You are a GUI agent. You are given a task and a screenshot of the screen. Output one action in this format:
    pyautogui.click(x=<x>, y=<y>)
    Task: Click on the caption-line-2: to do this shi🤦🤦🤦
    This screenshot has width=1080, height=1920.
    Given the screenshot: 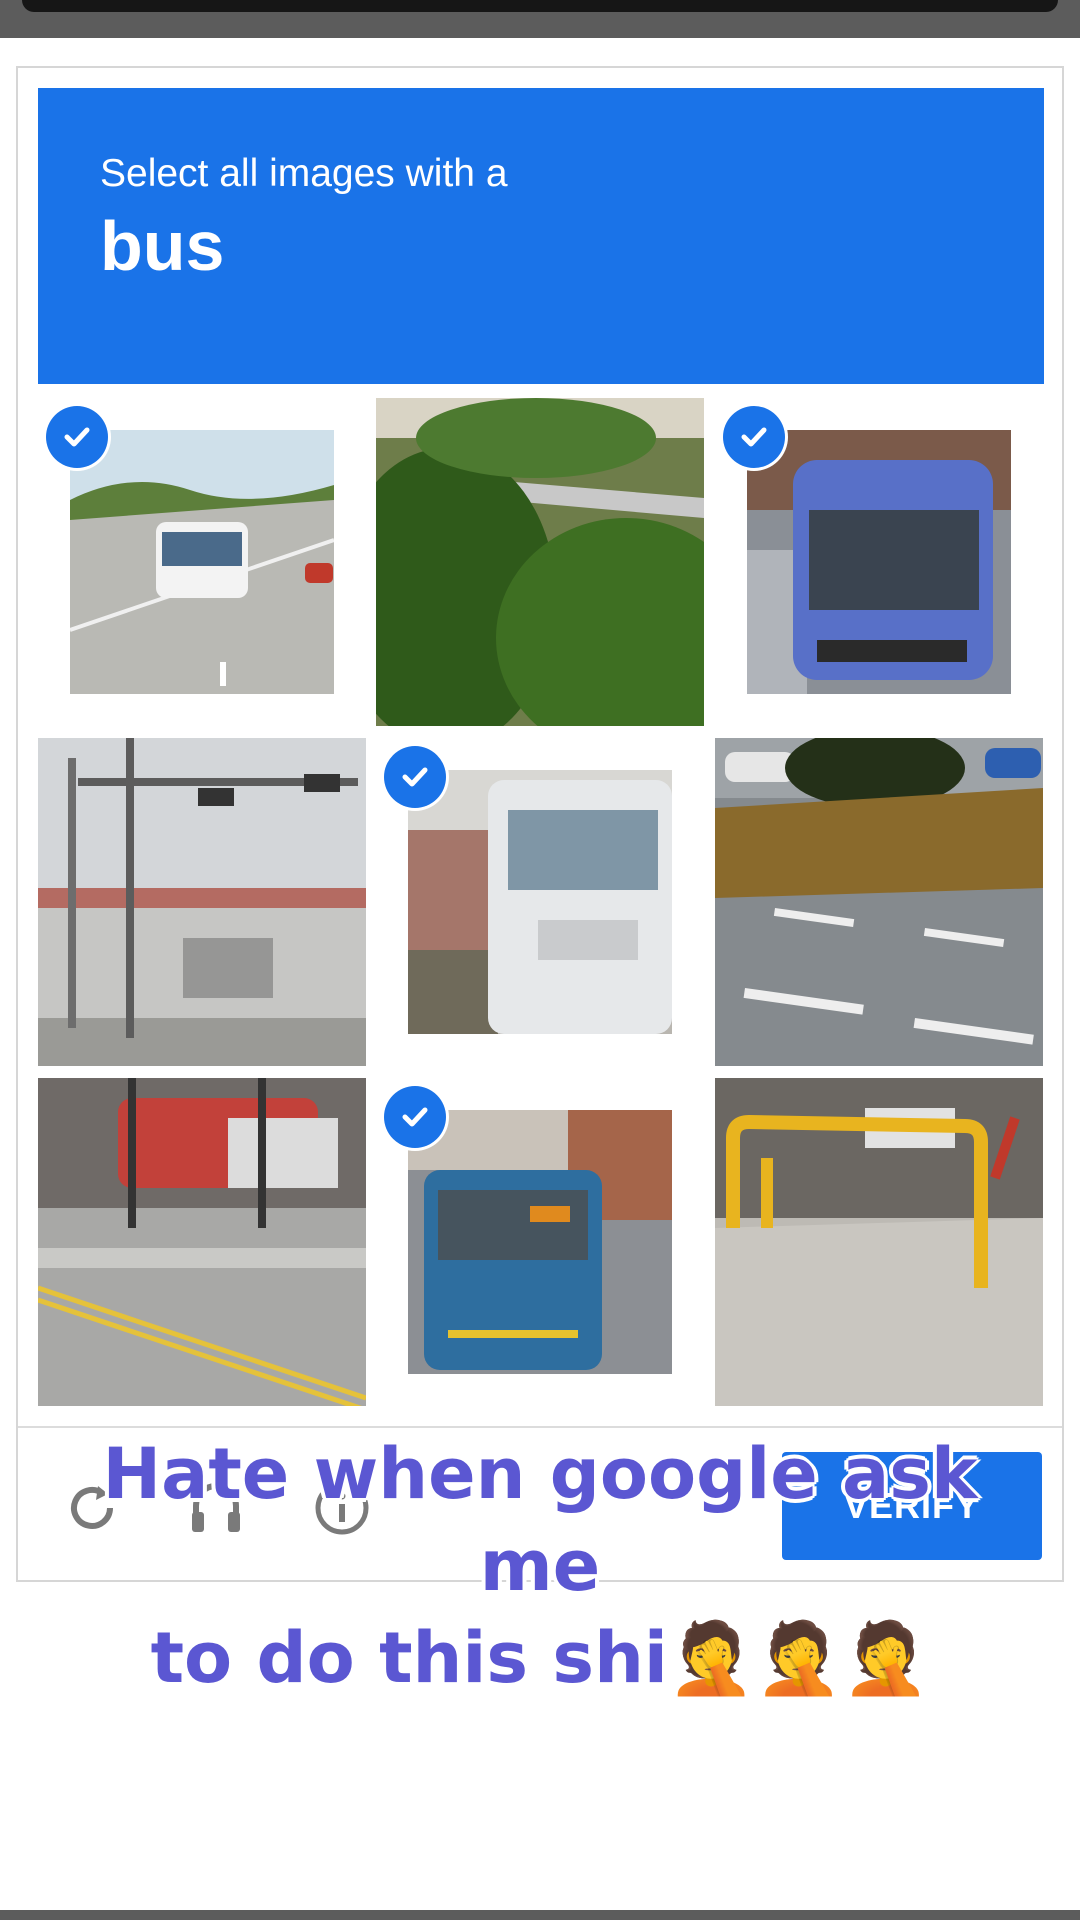 What is the action you would take?
    pyautogui.click(x=540, y=1658)
    